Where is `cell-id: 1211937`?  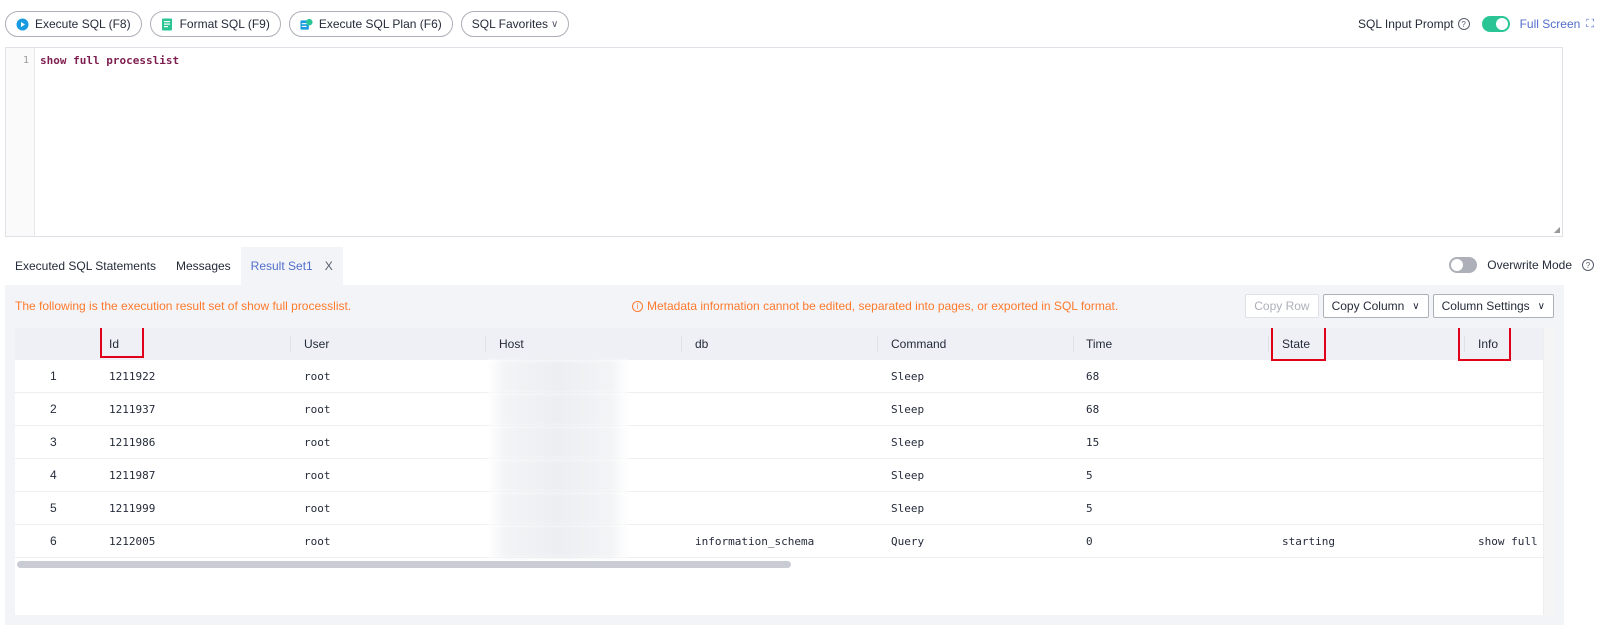
cell-id: 1211937 is located at coordinates (132, 409).